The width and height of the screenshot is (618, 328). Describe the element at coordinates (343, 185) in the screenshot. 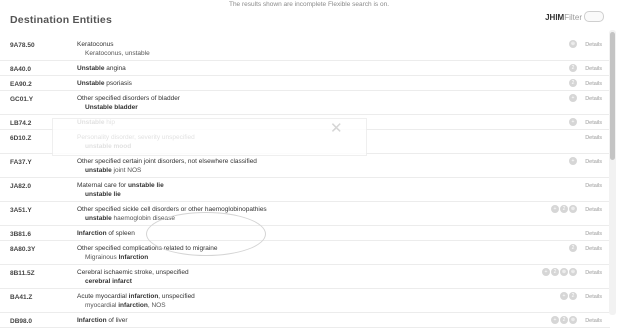

I see `entity-title: Maternal care for unstable lie` at that location.